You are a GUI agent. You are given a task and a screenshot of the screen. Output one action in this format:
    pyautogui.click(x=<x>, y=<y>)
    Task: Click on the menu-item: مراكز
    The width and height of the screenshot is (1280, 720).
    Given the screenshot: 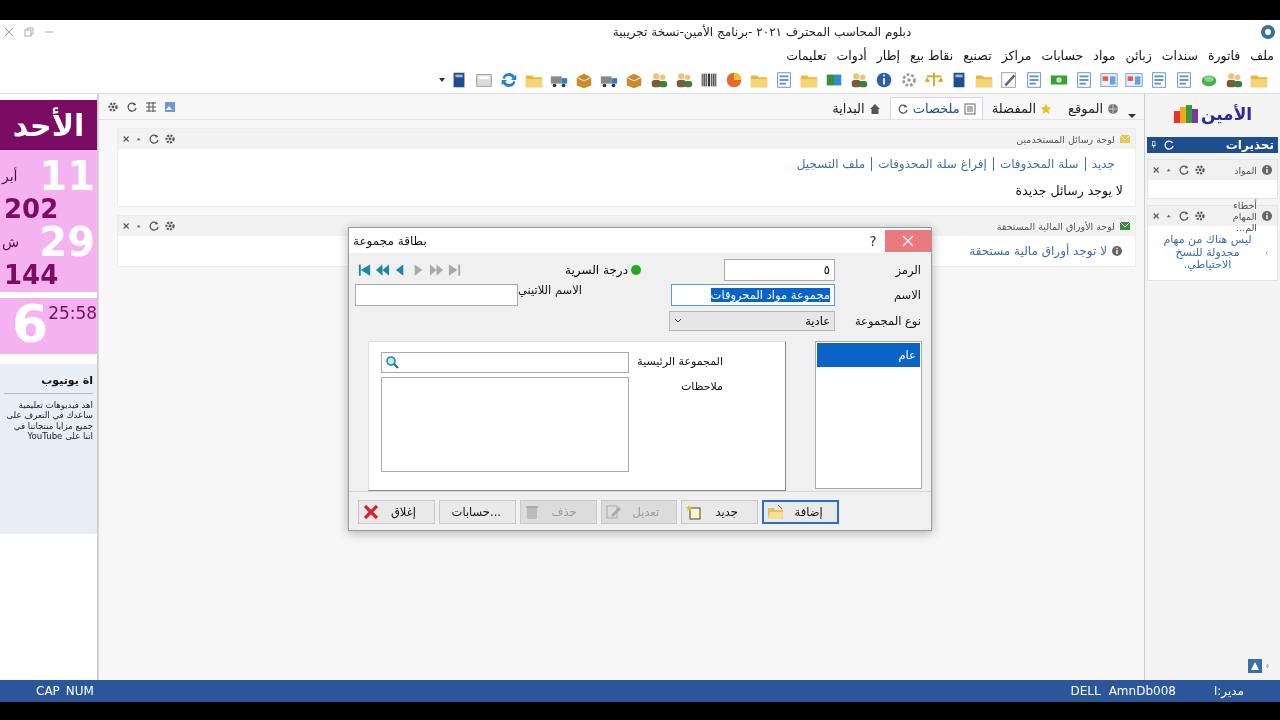 What is the action you would take?
    pyautogui.click(x=1016, y=55)
    